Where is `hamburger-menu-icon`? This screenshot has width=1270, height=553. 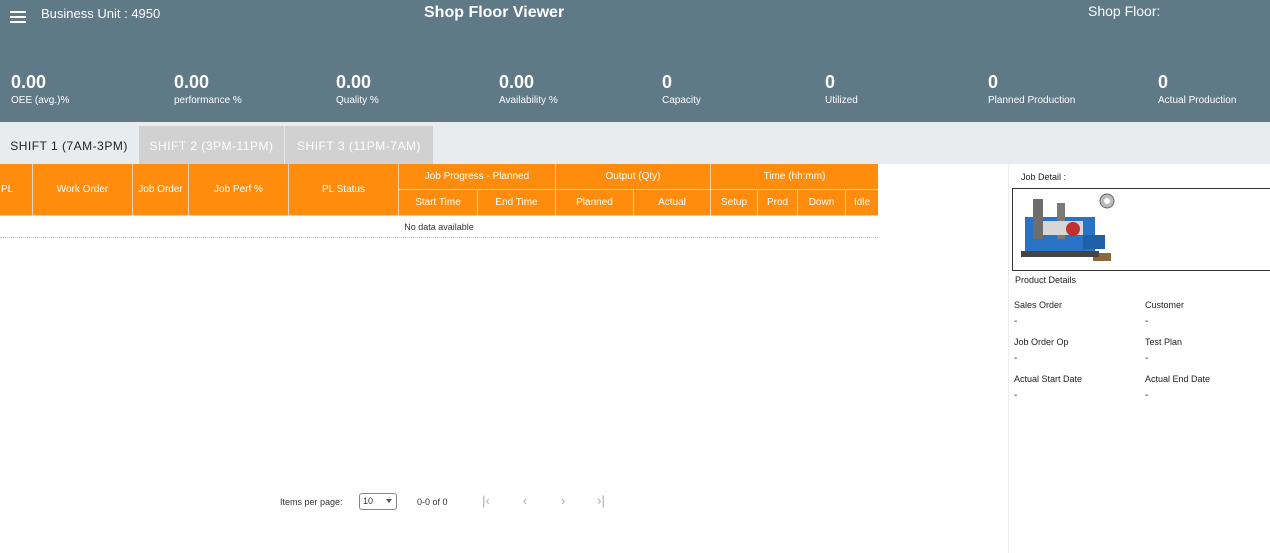
hamburger-menu-icon is located at coordinates (18, 17).